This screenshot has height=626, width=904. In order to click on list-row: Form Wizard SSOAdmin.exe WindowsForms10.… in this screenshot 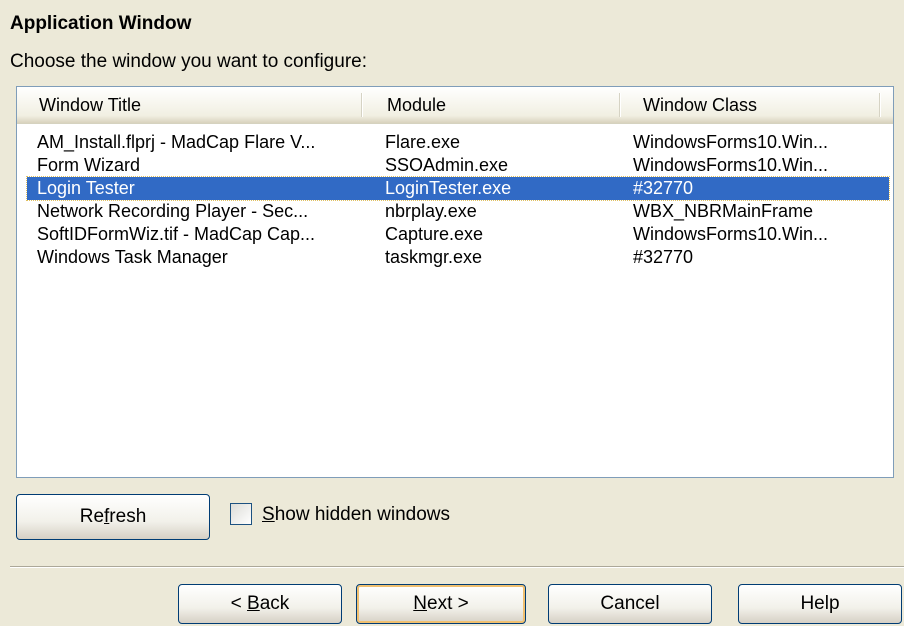, I will do `click(458, 165)`.